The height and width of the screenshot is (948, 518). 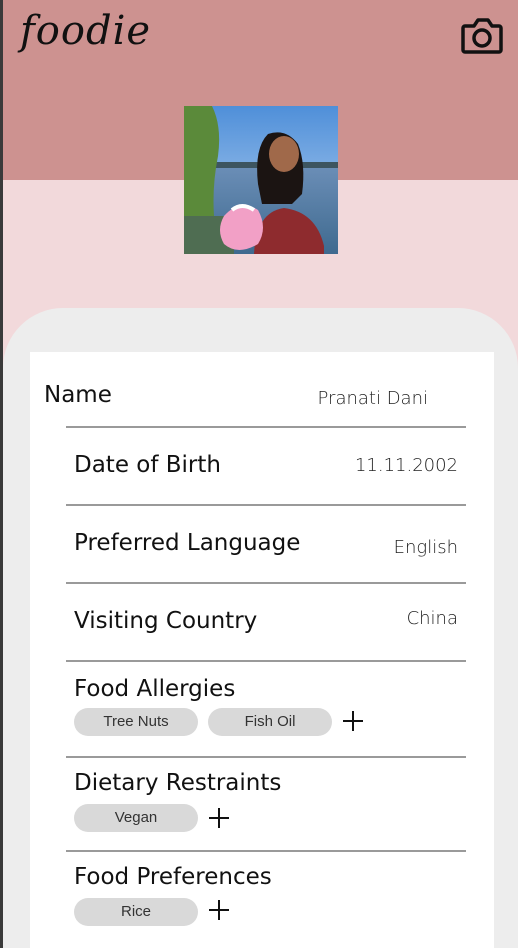 I want to click on dob-value: 11.11.2002, so click(x=406, y=465).